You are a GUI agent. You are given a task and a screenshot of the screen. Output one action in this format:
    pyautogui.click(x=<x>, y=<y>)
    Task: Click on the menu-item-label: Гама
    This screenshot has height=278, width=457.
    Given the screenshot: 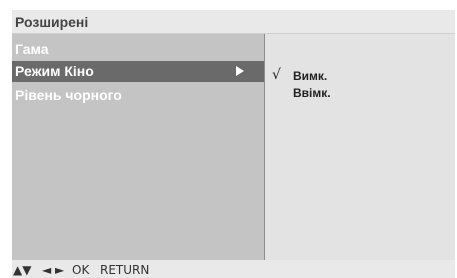 What is the action you would take?
    pyautogui.click(x=32, y=49)
    